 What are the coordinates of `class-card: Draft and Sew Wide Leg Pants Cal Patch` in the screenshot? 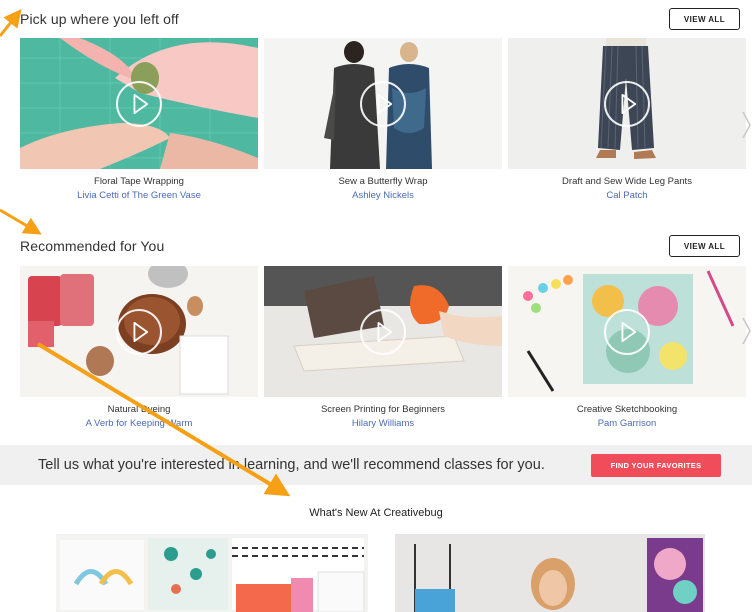 It's located at (627, 119).